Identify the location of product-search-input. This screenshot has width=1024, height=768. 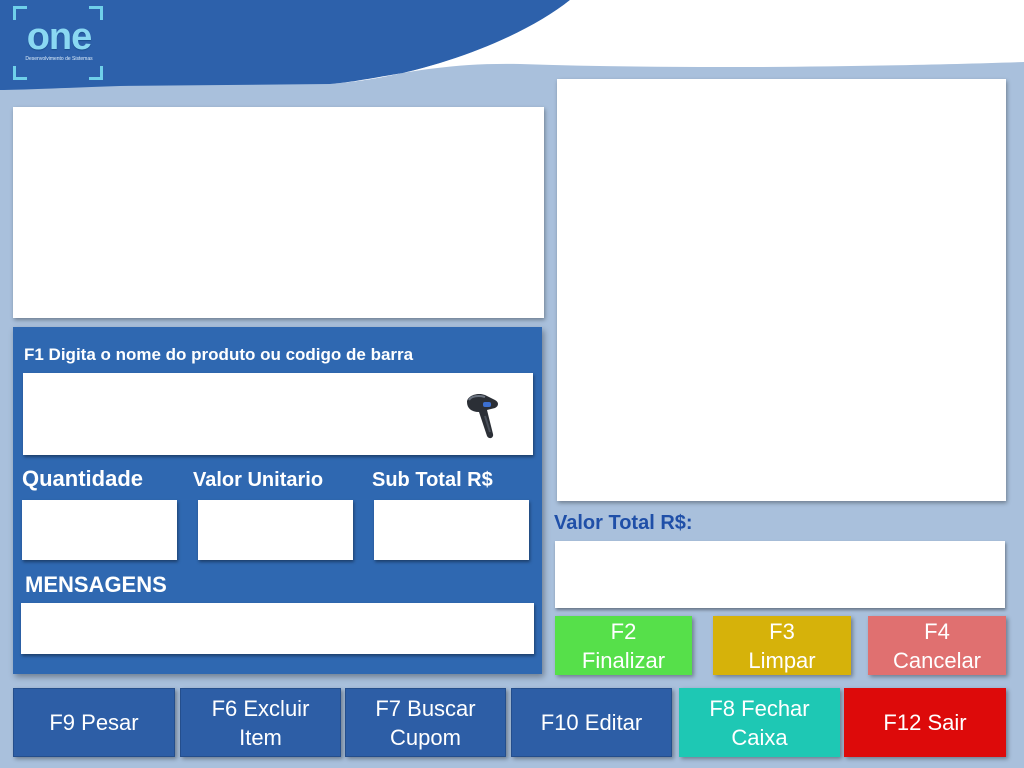
(278, 414).